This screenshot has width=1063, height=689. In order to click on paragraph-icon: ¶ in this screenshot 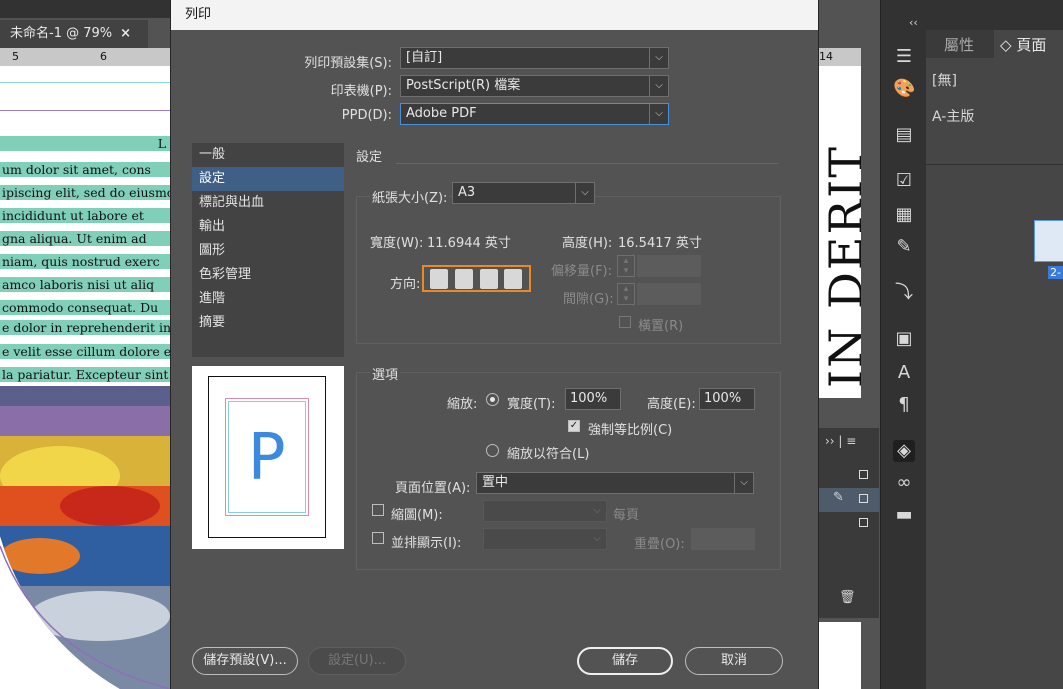, I will do `click(904, 405)`.